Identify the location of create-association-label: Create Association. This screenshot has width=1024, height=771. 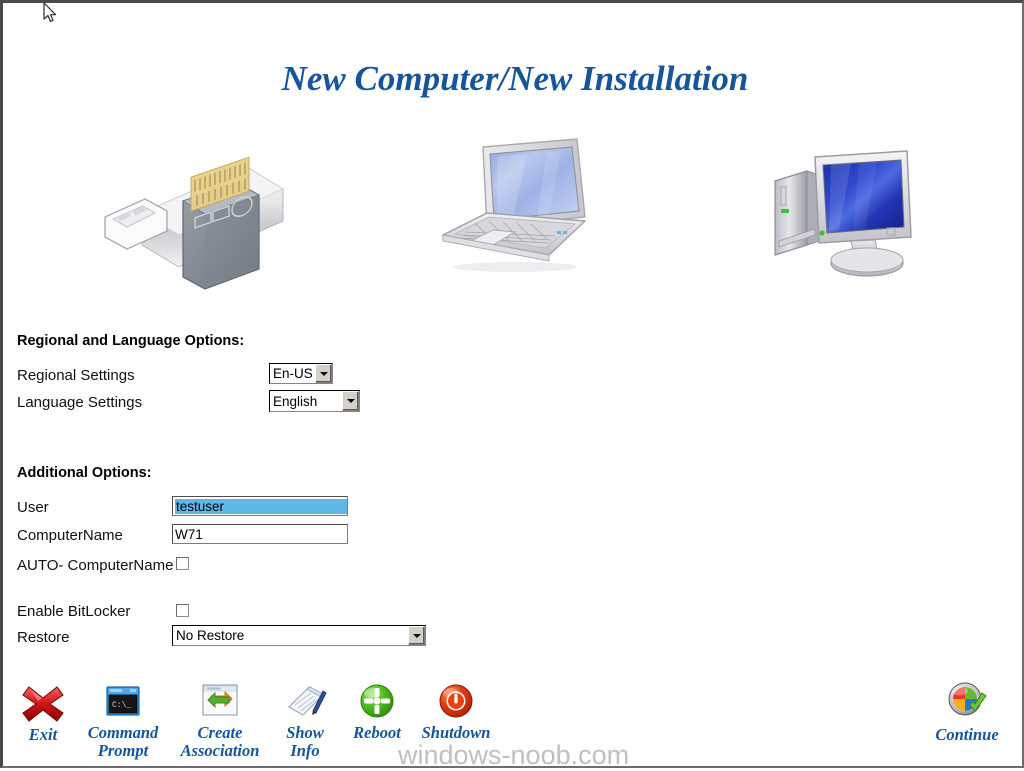
(220, 741).